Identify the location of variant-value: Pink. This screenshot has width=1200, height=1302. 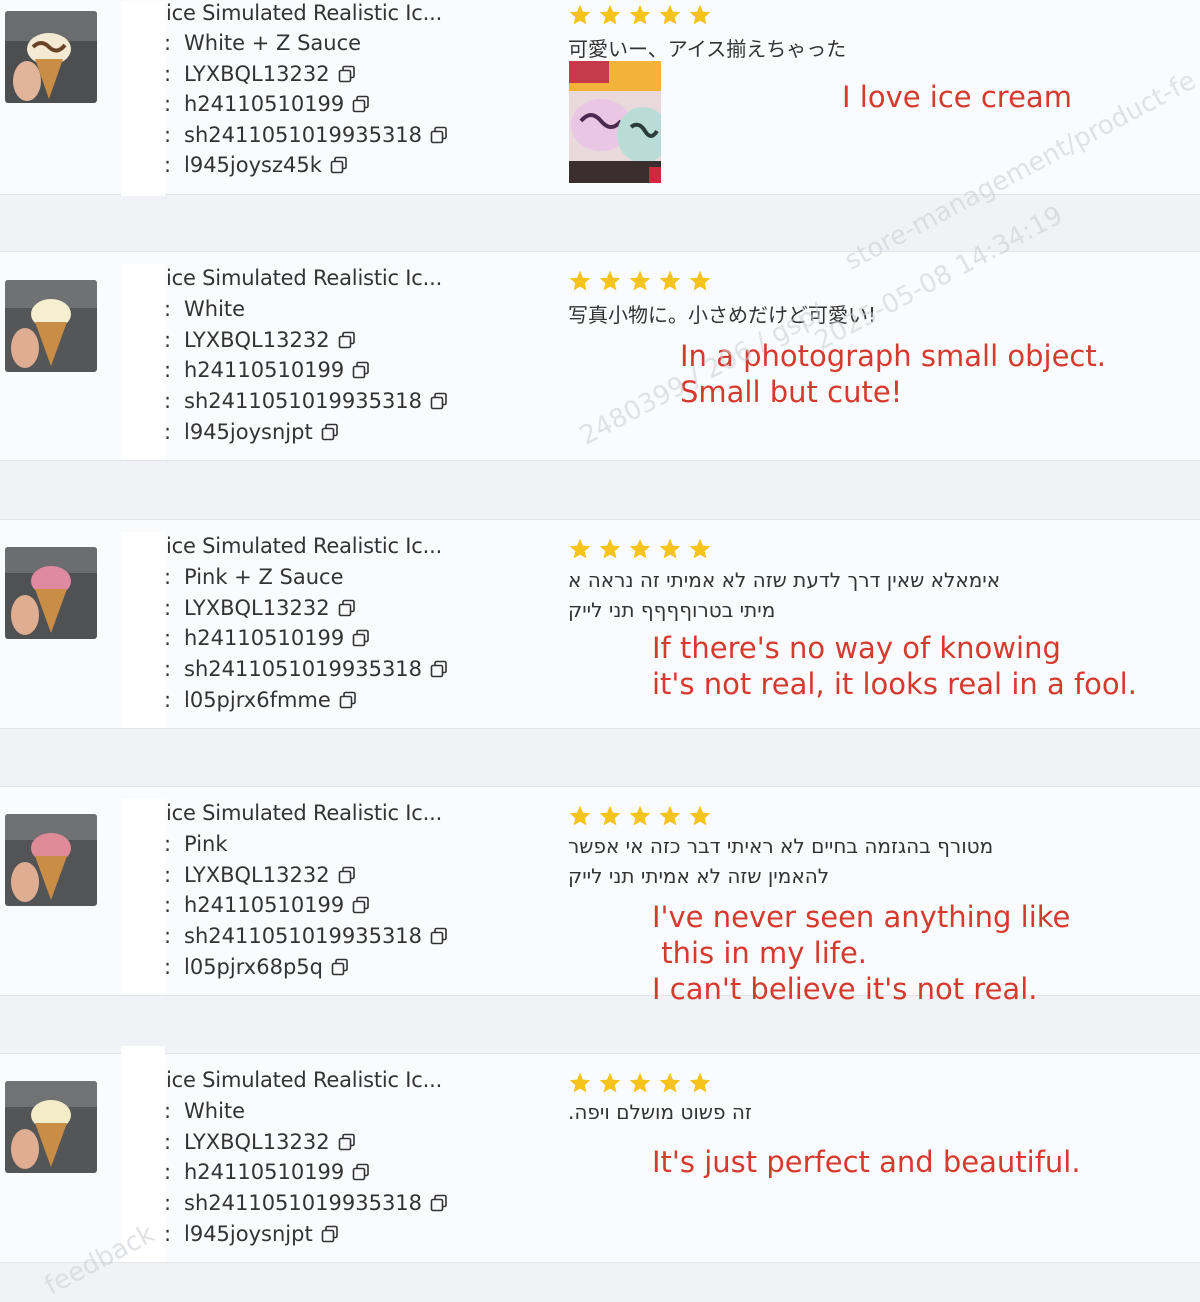
(206, 844).